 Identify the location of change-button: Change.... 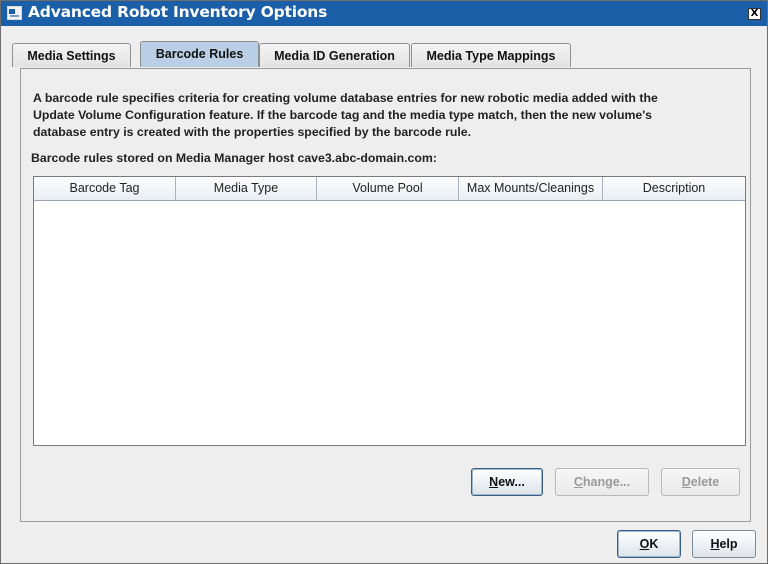
(602, 482).